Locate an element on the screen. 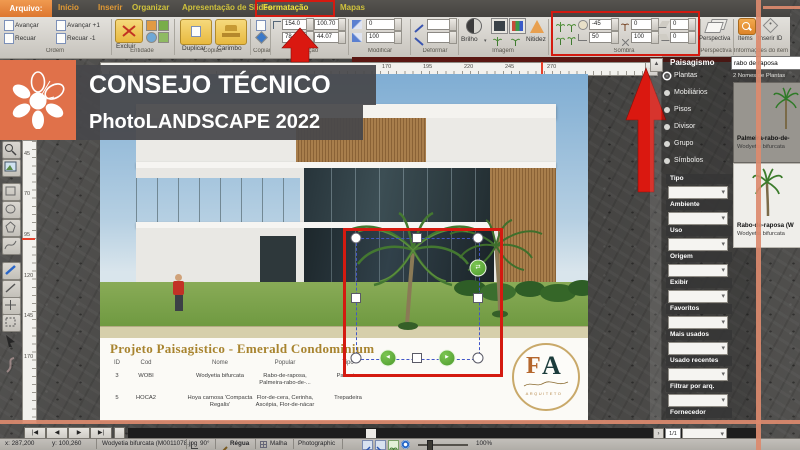 This screenshot has height=450, width=800. filter-label-uso: Uso is located at coordinates (699, 231).